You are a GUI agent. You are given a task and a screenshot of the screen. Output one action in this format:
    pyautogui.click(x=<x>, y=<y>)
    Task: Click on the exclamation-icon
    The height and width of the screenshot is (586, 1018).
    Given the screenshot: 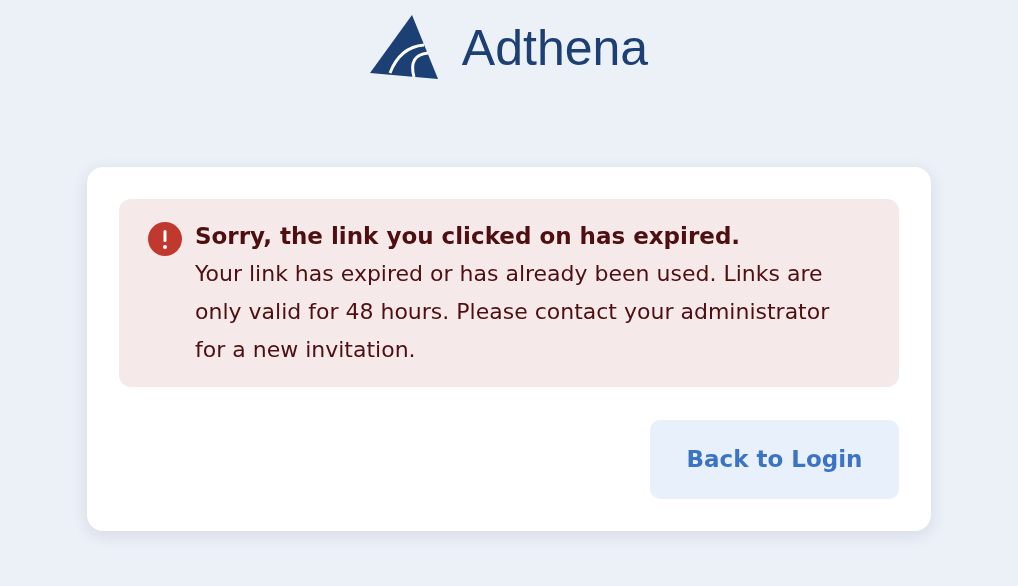 What is the action you would take?
    pyautogui.click(x=165, y=239)
    